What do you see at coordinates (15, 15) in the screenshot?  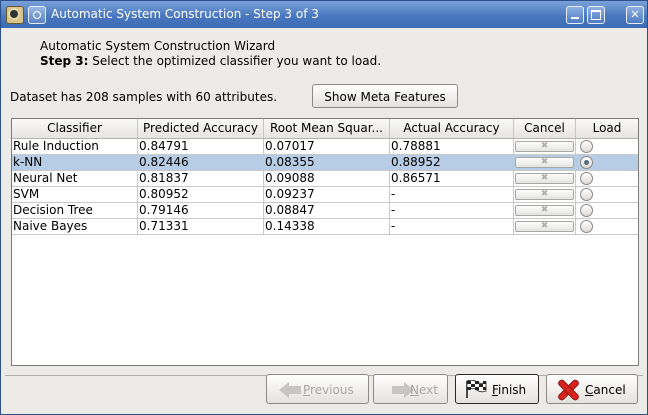 I see `app-icon` at bounding box center [15, 15].